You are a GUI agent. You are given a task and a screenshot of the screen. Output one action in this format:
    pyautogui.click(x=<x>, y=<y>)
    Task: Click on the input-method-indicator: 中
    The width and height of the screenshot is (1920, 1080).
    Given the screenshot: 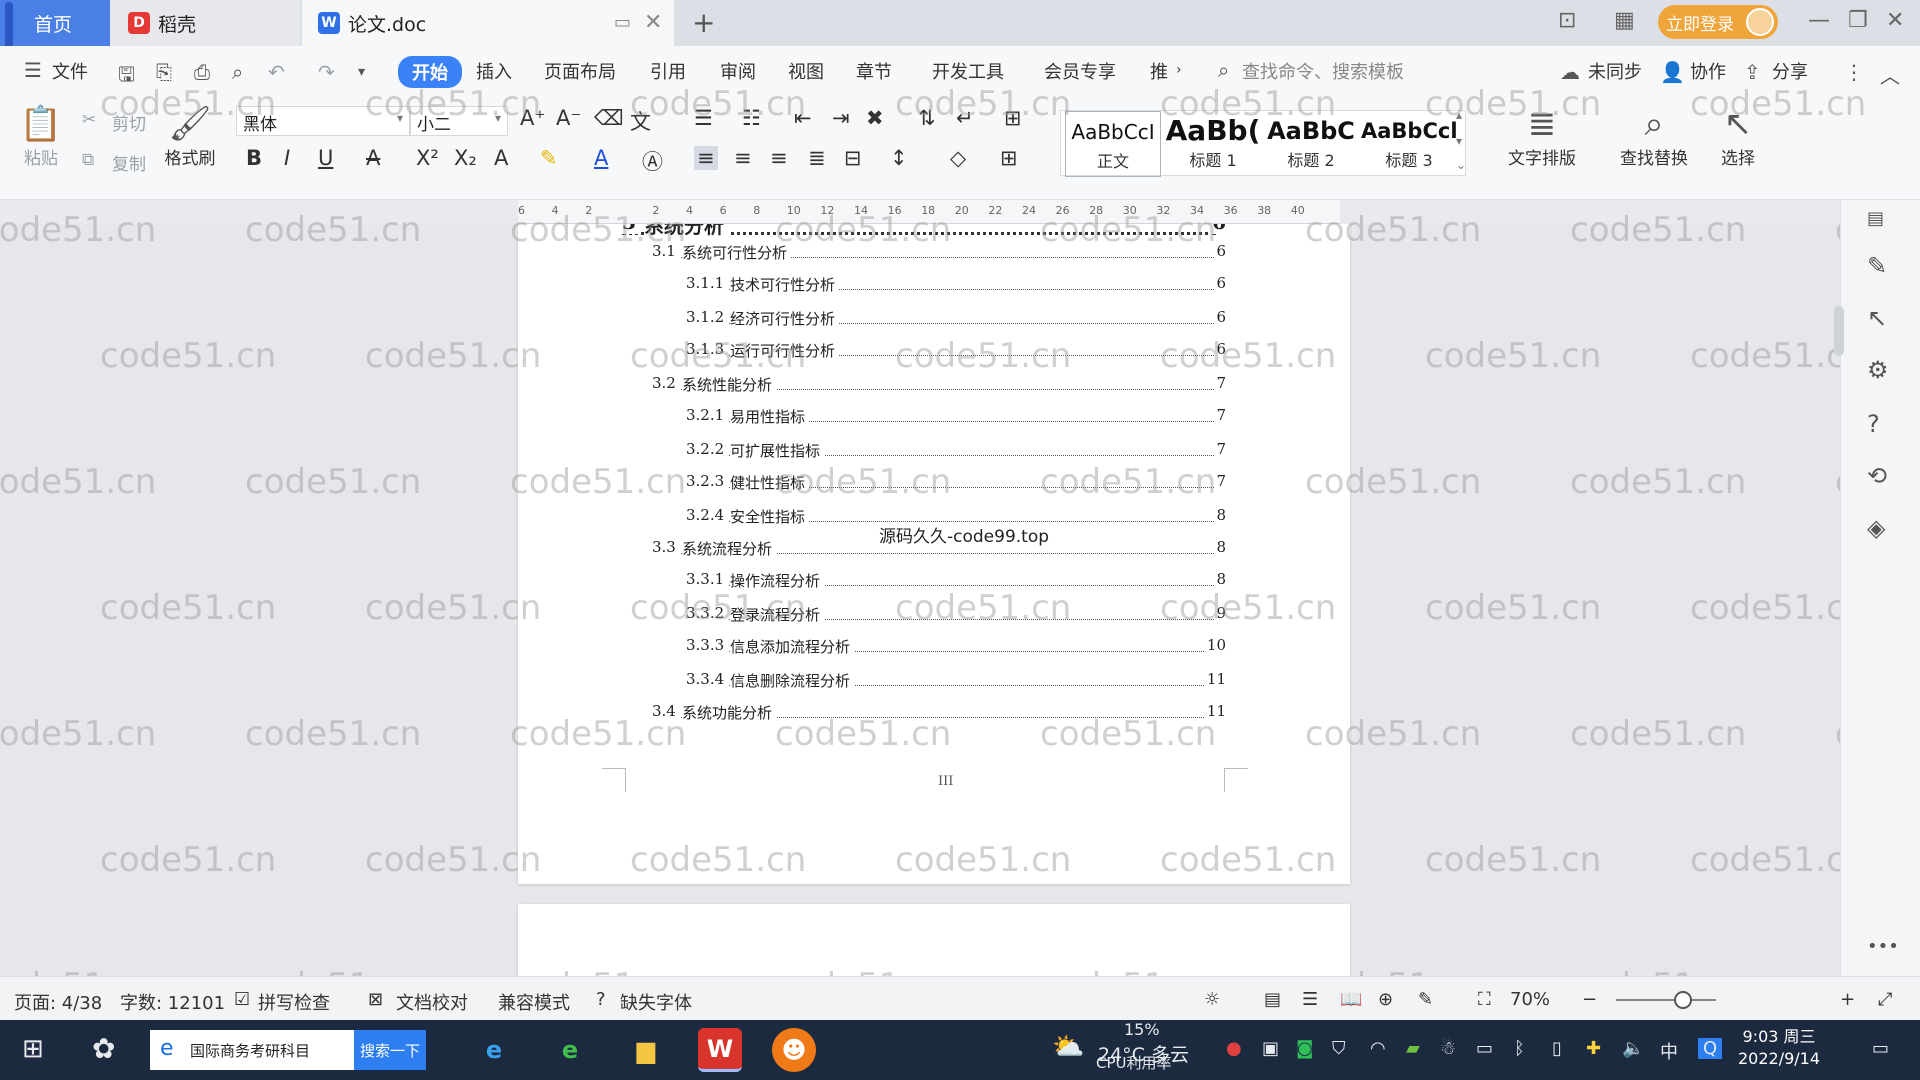 What is the action you would take?
    pyautogui.click(x=1669, y=1051)
    